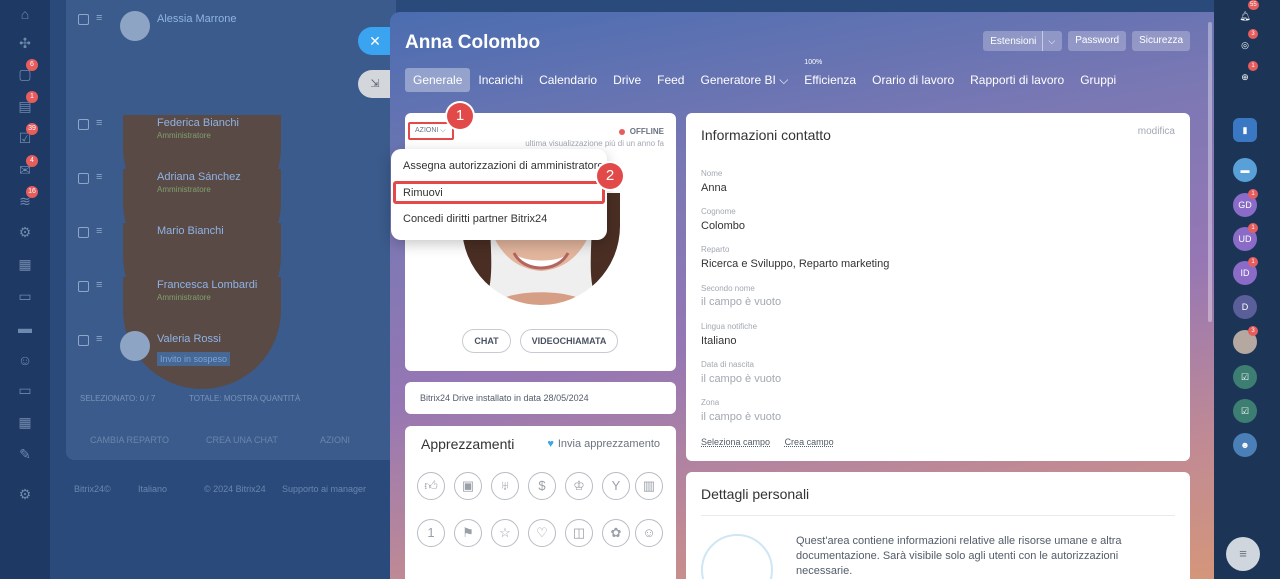 The width and height of the screenshot is (1280, 579). Describe the element at coordinates (375, 41) in the screenshot. I see `close-slider-button: ✕` at that location.